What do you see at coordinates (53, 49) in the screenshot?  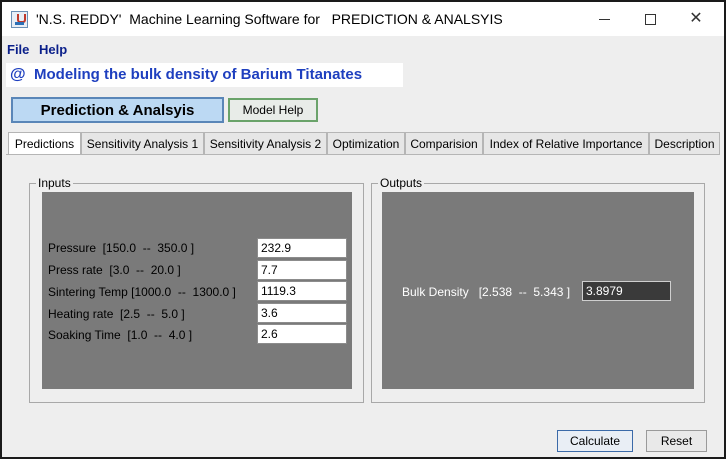 I see `menu-help: Help` at bounding box center [53, 49].